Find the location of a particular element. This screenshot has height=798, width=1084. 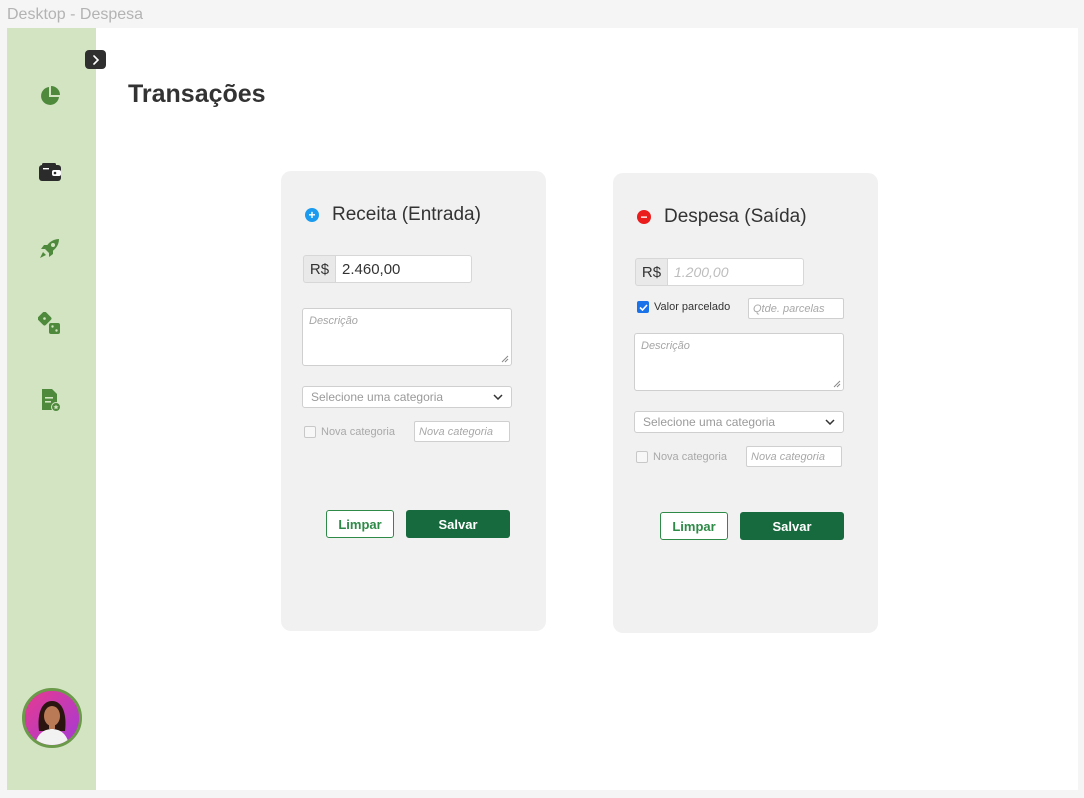

chevron-right-icon is located at coordinates (95, 59).